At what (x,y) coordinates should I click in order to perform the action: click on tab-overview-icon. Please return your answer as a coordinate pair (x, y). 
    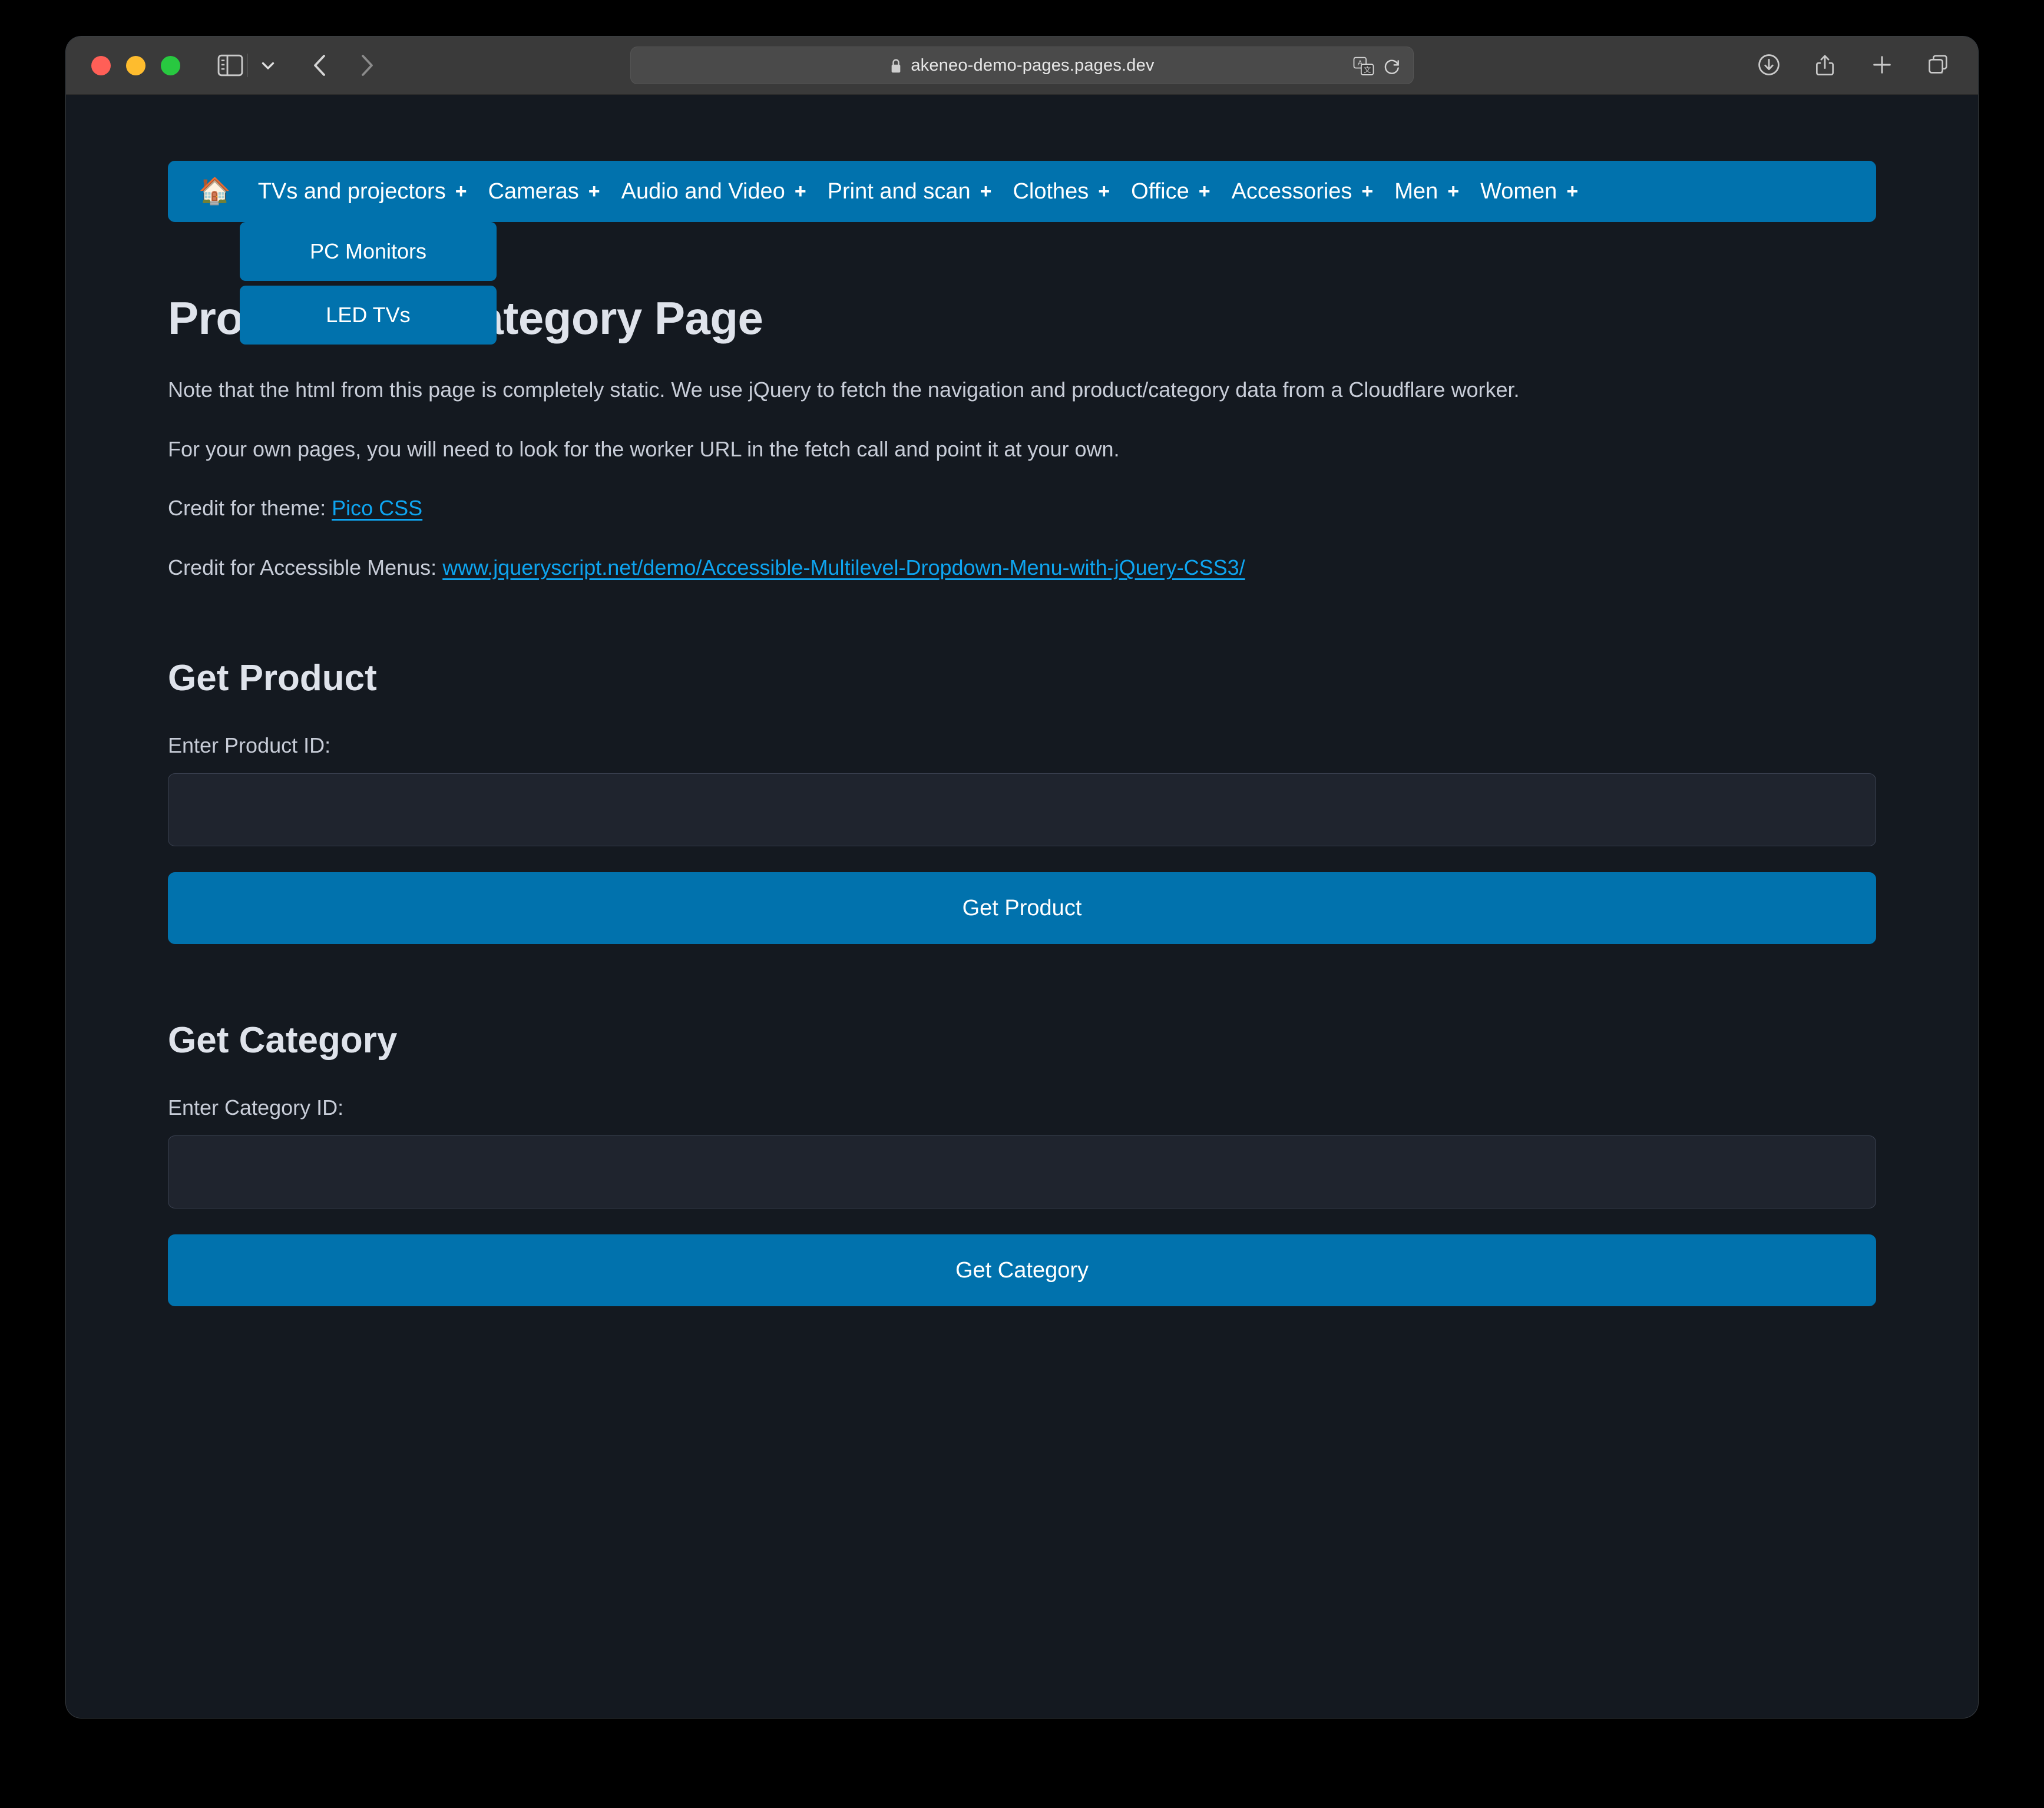
    Looking at the image, I should click on (1938, 65).